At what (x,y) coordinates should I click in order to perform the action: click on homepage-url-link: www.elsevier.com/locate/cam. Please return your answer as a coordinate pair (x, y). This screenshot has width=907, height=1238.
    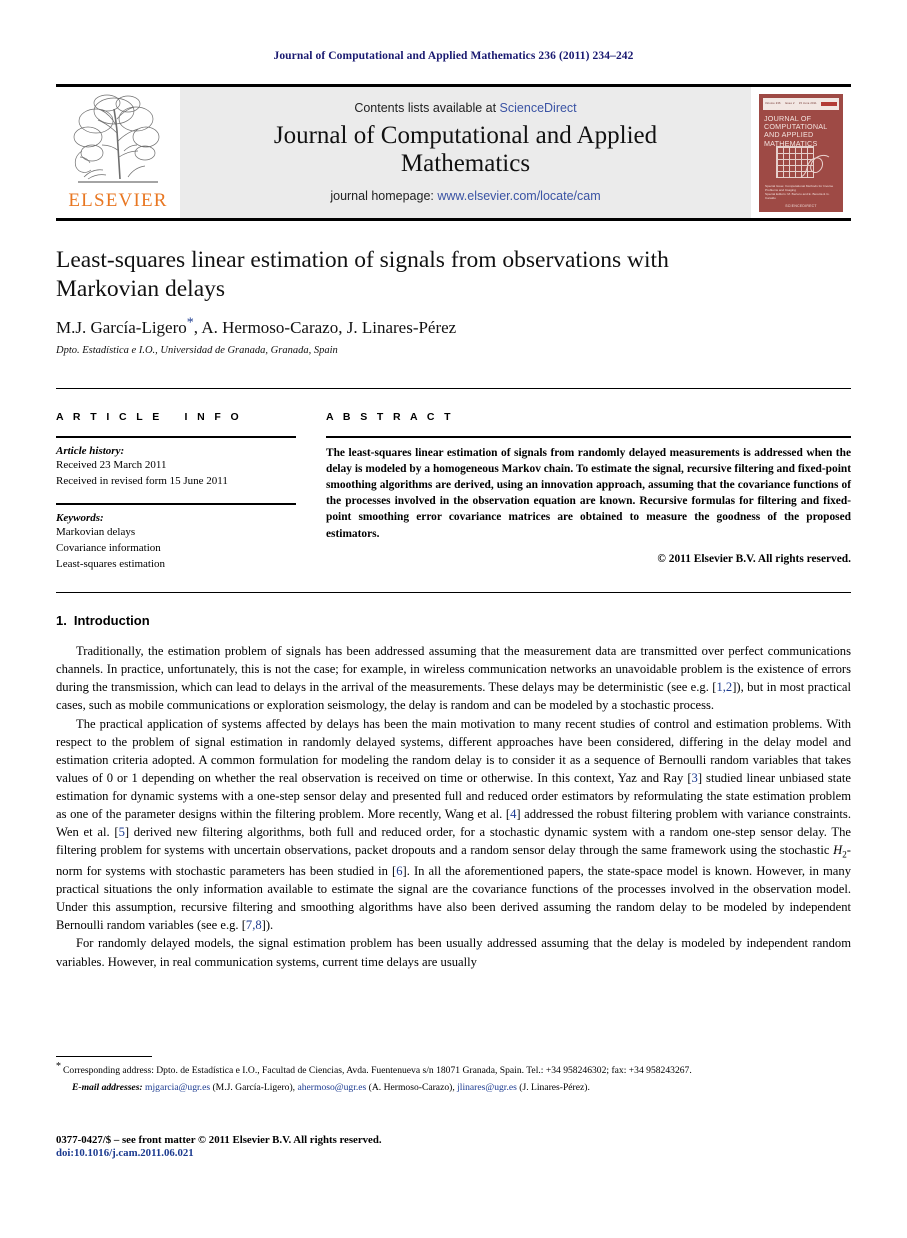
    Looking at the image, I should click on (518, 196).